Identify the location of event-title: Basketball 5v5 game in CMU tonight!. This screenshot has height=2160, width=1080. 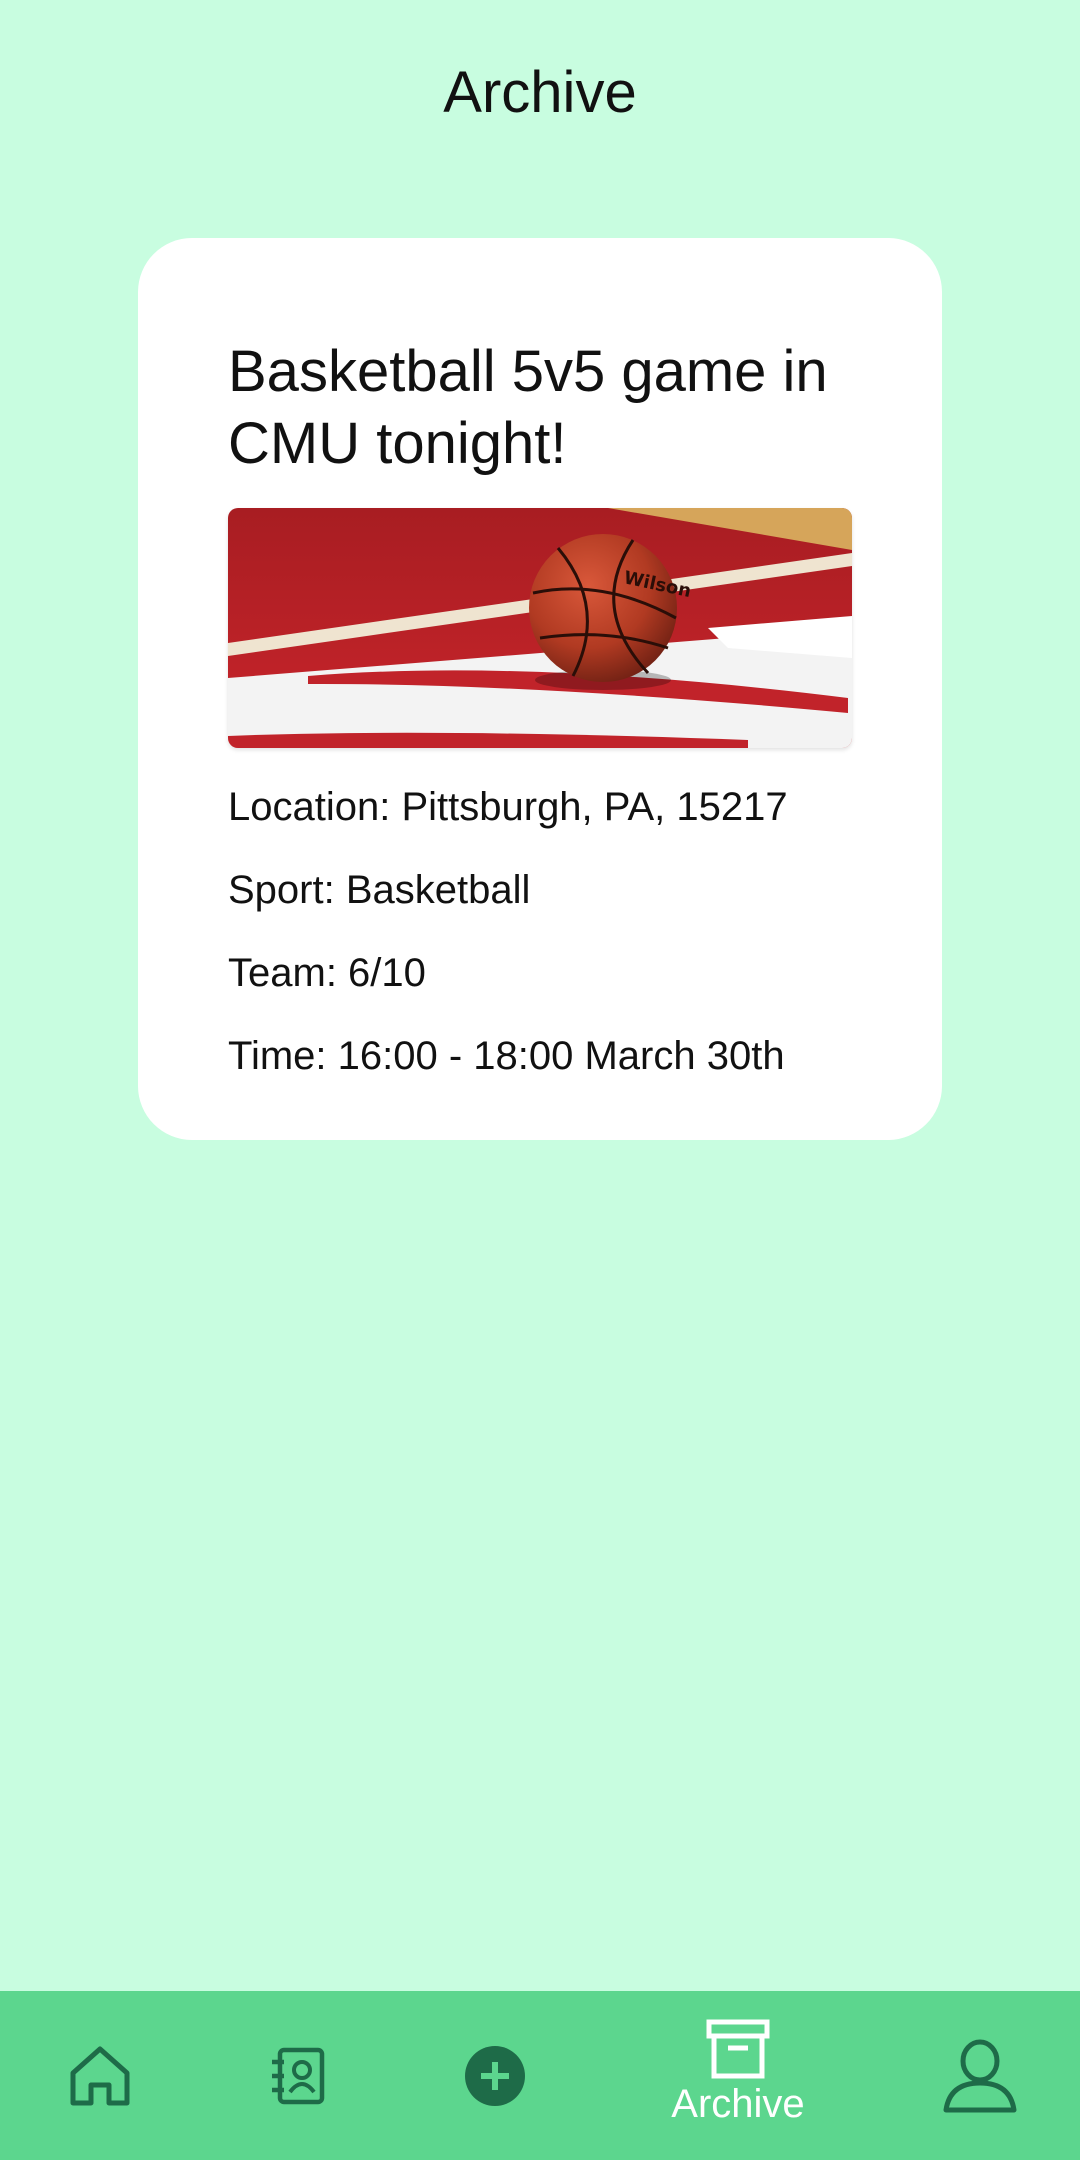
(528, 407).